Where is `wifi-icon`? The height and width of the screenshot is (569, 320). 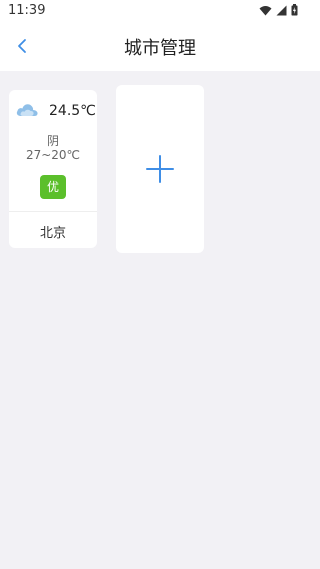
wifi-icon is located at coordinates (265, 10).